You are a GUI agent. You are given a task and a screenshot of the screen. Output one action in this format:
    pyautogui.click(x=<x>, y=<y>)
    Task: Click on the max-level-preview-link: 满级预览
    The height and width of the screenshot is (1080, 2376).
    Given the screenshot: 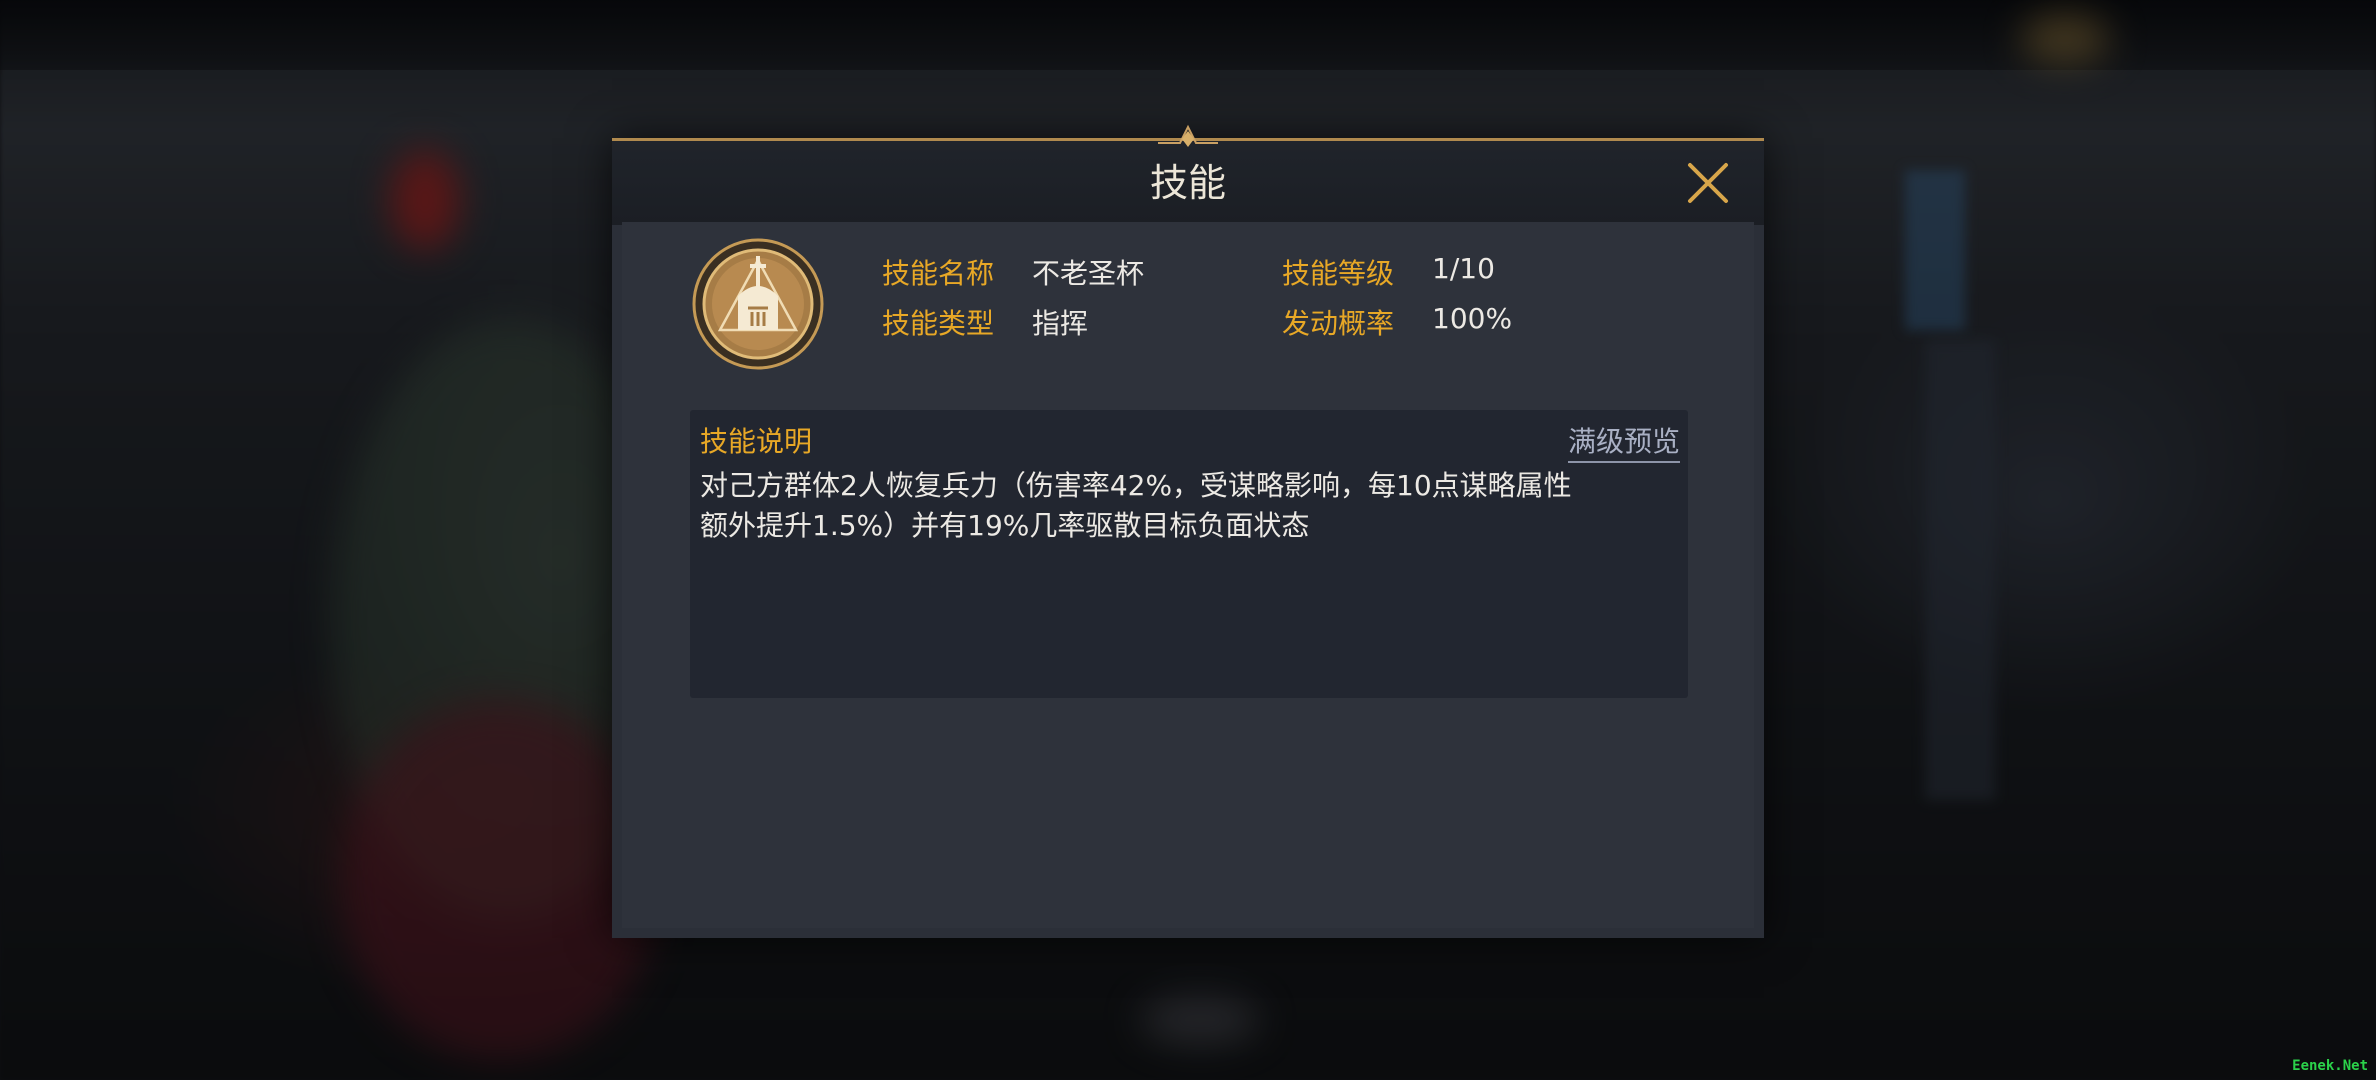 What is the action you would take?
    pyautogui.click(x=1623, y=441)
    